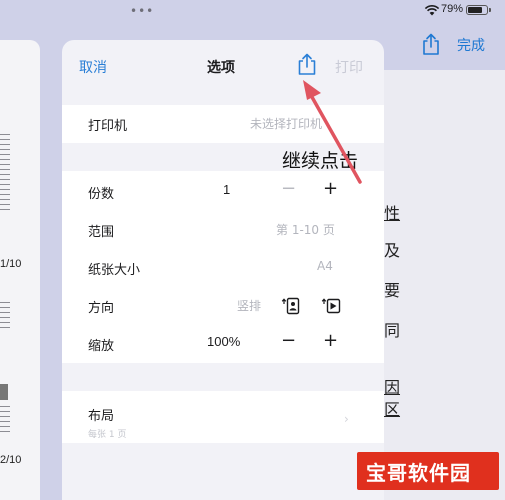 This screenshot has width=505, height=500. What do you see at coordinates (471, 45) in the screenshot?
I see `done-button: 完成` at bounding box center [471, 45].